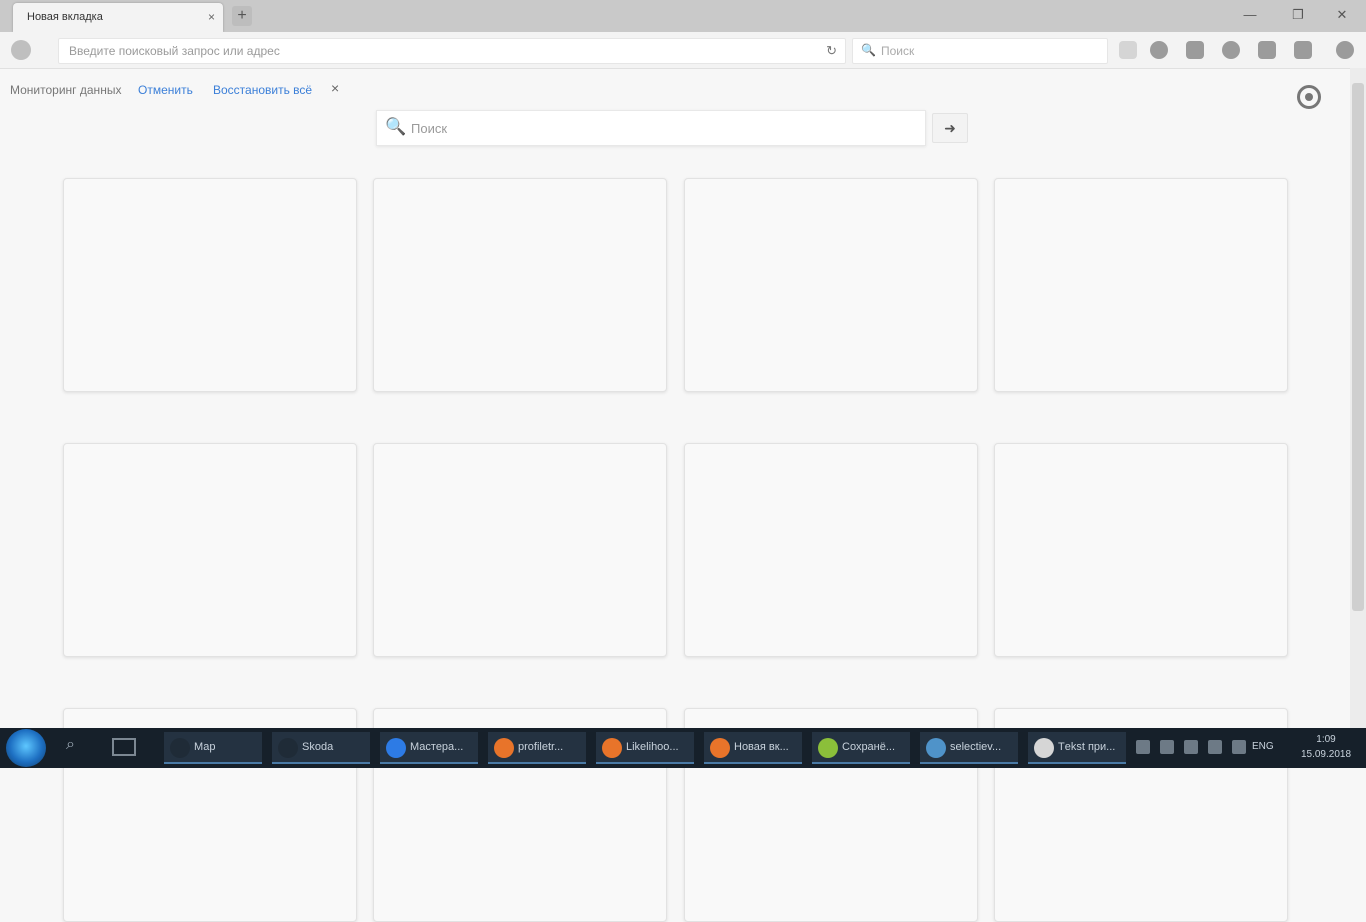  What do you see at coordinates (1143, 747) in the screenshot?
I see `tray-arrow-icon` at bounding box center [1143, 747].